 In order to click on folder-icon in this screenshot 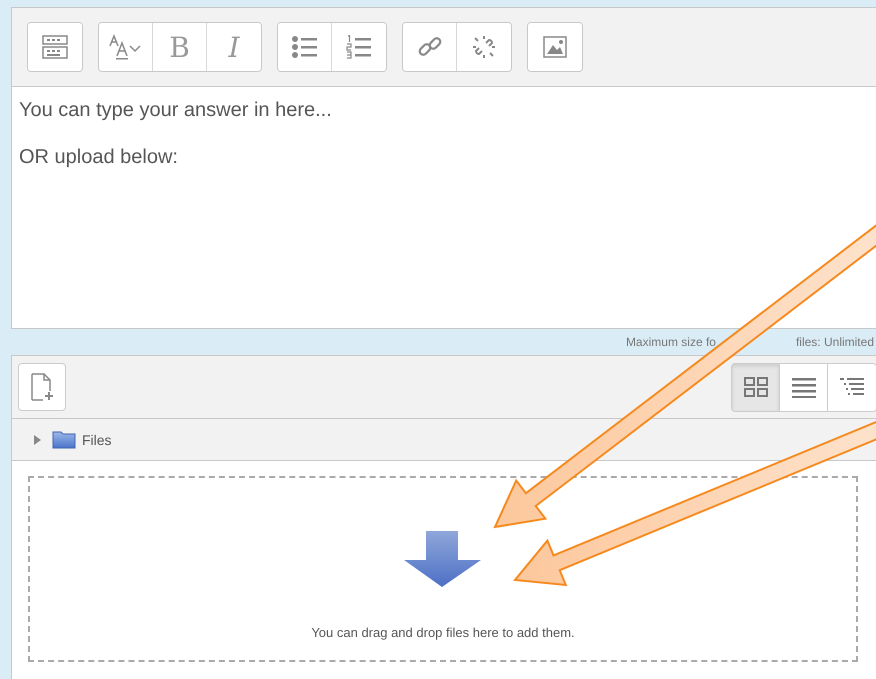, I will do `click(64, 439)`.